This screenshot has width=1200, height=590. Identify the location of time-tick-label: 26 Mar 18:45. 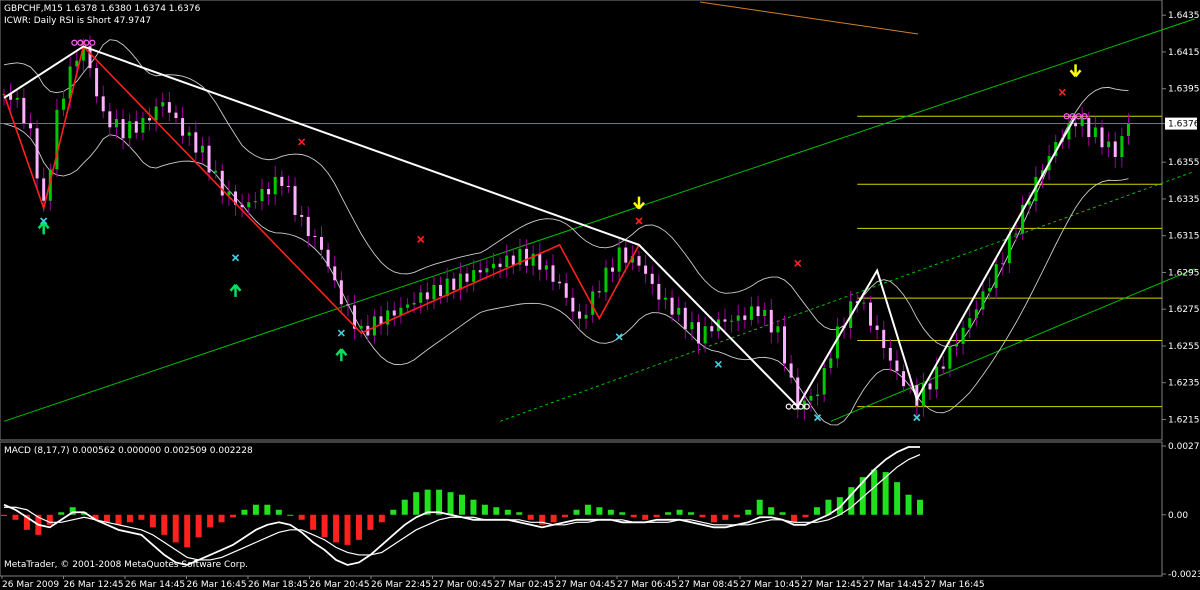
(278, 585).